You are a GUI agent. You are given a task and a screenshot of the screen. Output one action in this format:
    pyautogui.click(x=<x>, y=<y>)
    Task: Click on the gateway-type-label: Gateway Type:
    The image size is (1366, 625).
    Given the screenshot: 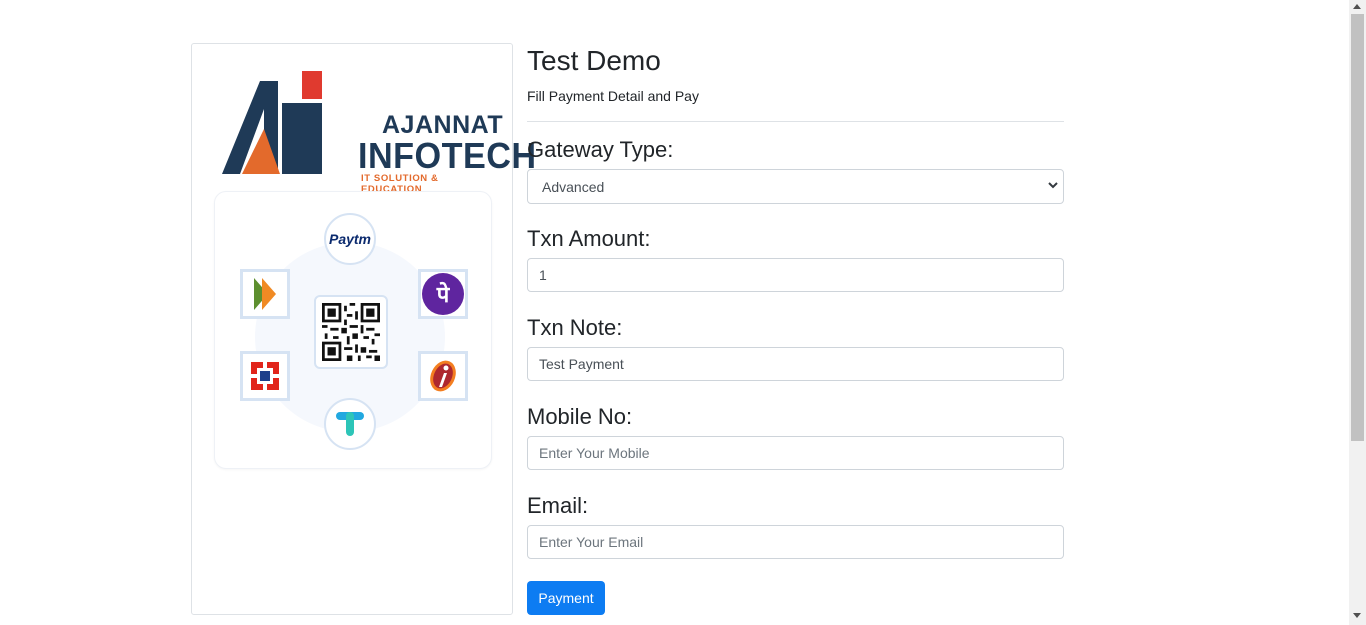 What is the action you would take?
    pyautogui.click(x=600, y=149)
    